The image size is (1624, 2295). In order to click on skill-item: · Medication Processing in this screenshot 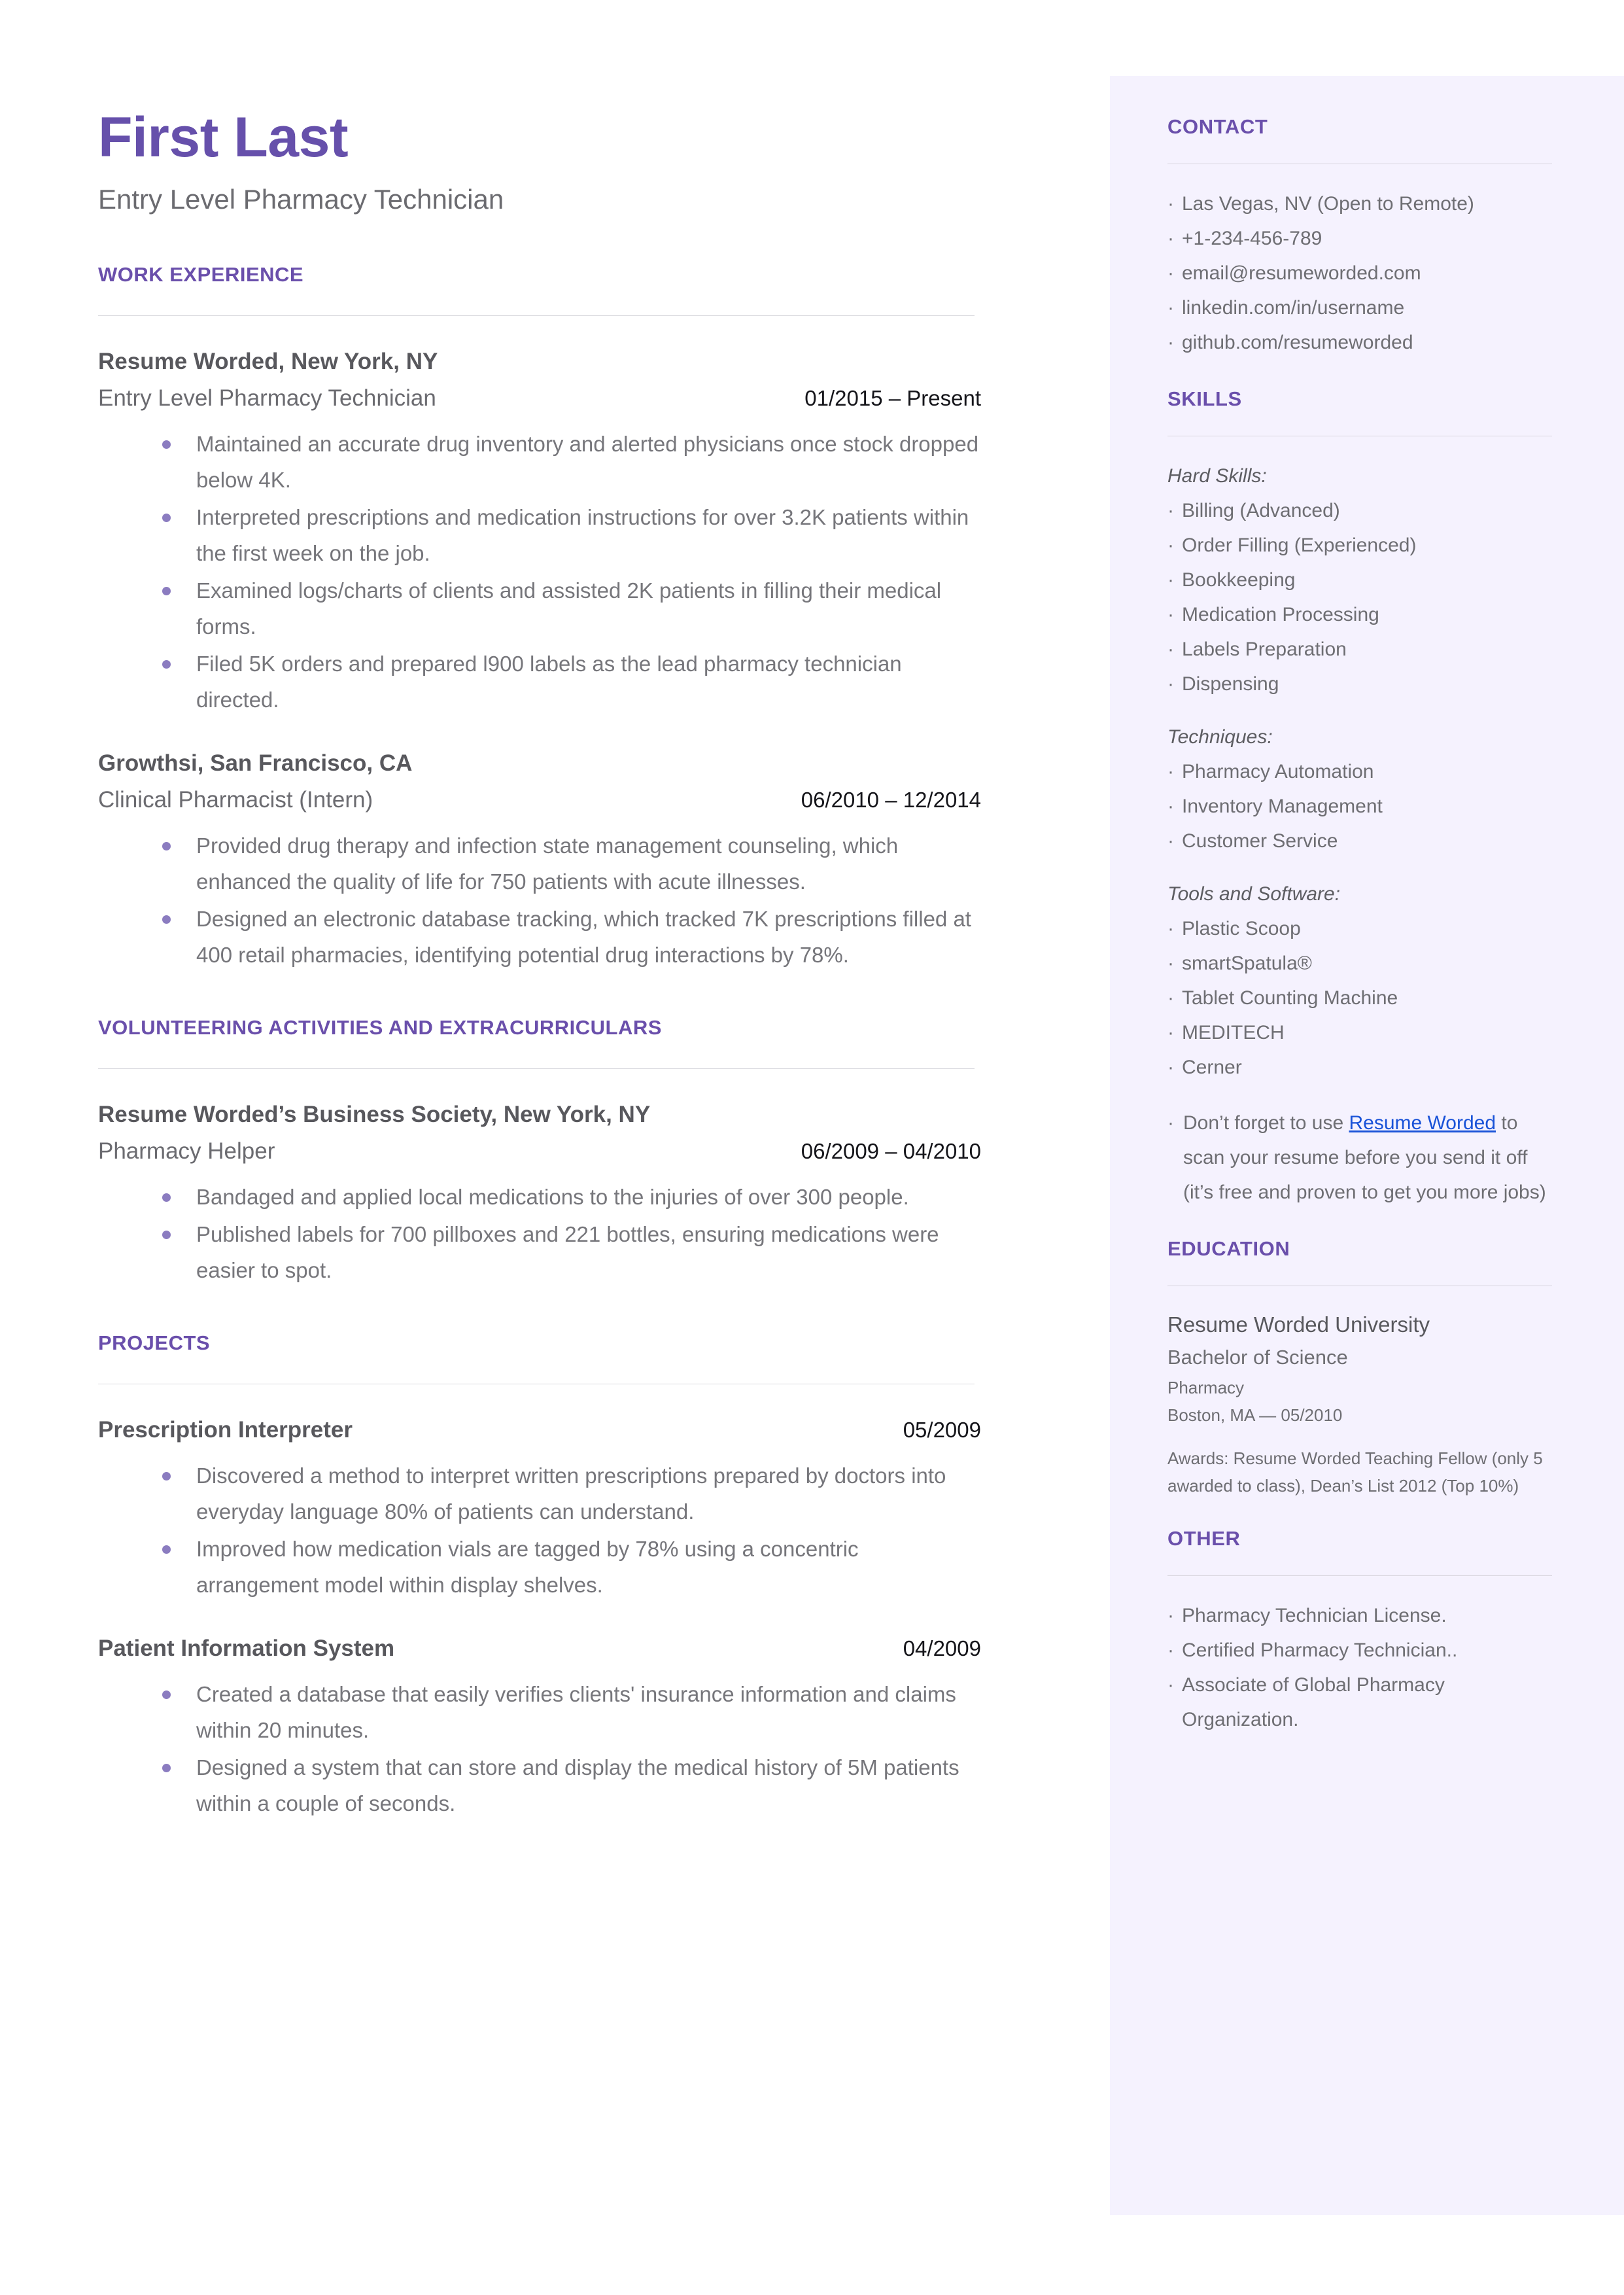, I will do `click(1359, 614)`.